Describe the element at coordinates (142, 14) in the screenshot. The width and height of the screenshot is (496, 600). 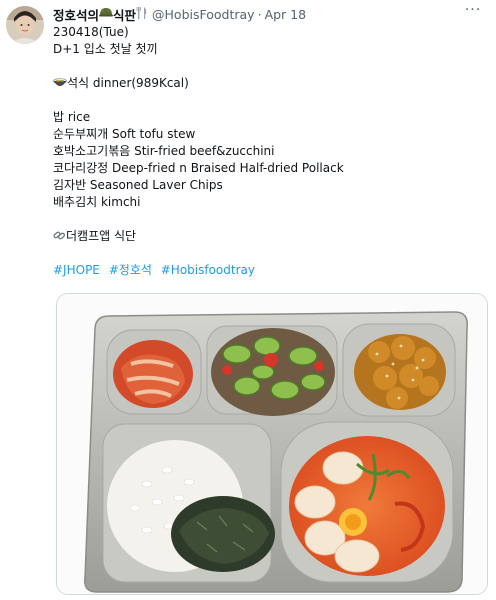
I see `fork-knife-icon` at that location.